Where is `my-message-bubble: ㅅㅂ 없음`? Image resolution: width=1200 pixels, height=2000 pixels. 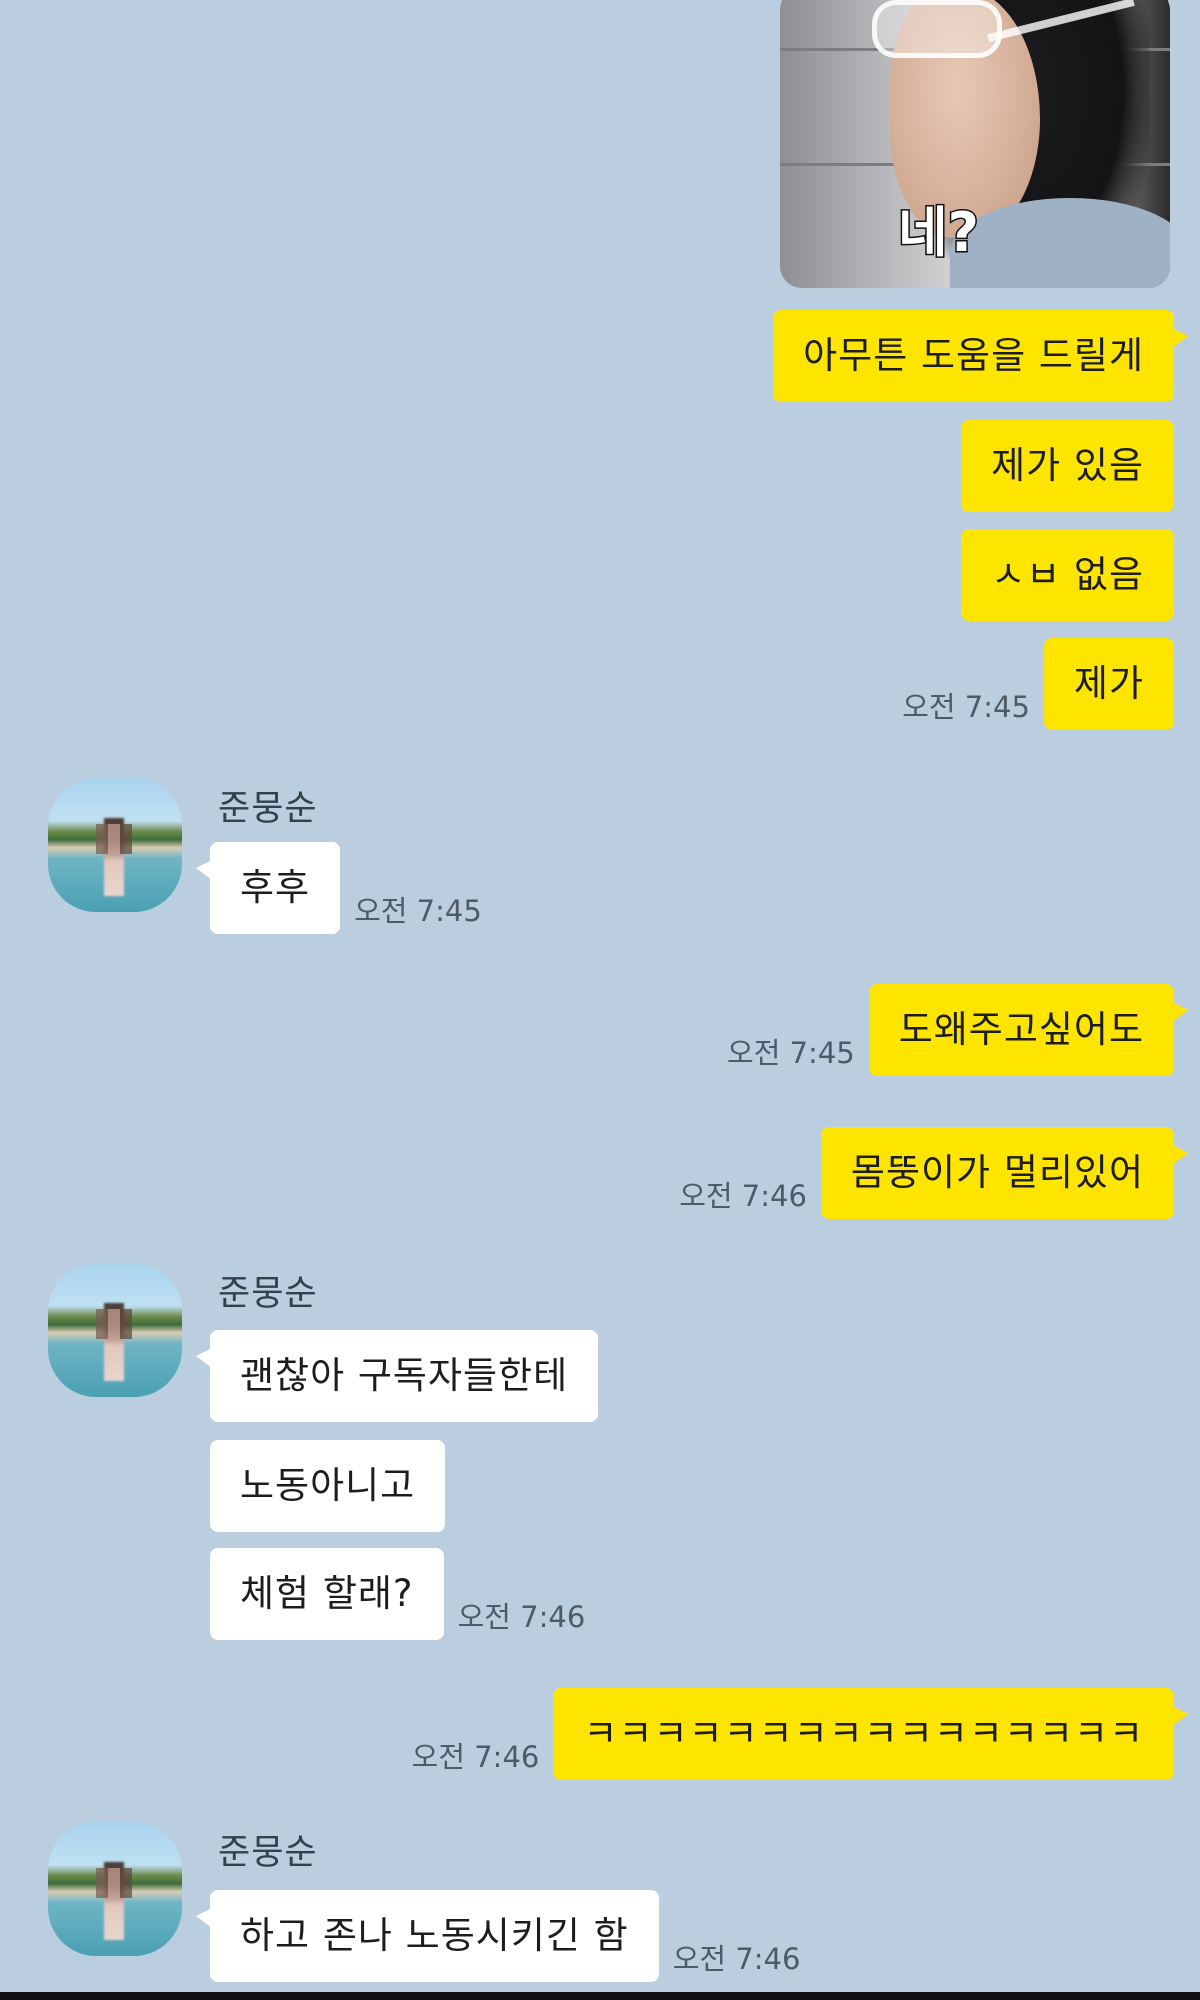
my-message-bubble: ㅅㅂ 없음 is located at coordinates (1067, 575).